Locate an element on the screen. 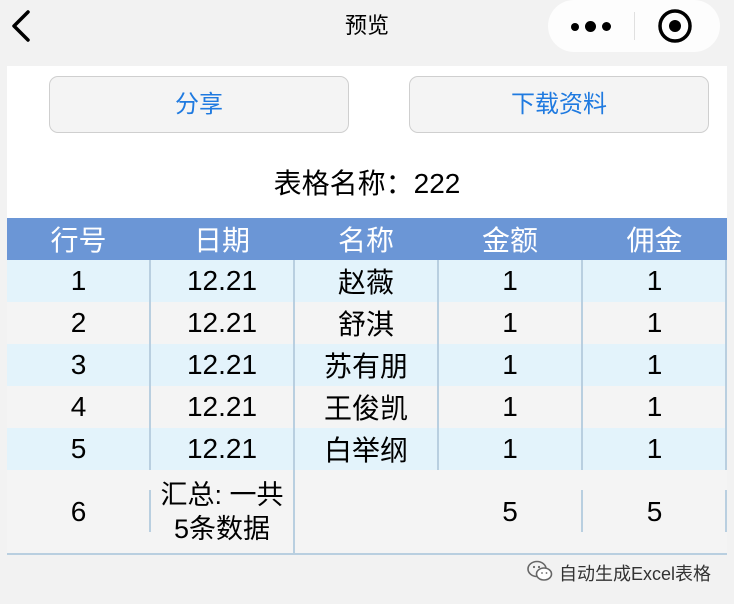  summary-amount-total: 5 is located at coordinates (510, 511).